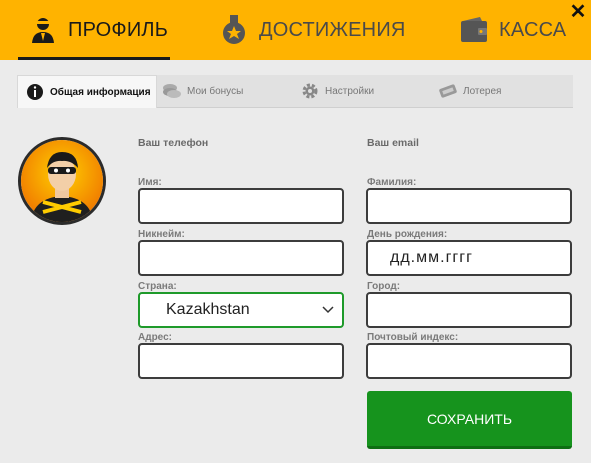 This screenshot has height=463, width=591. Describe the element at coordinates (392, 182) in the screenshot. I see `surname-label: Фамилия:` at that location.